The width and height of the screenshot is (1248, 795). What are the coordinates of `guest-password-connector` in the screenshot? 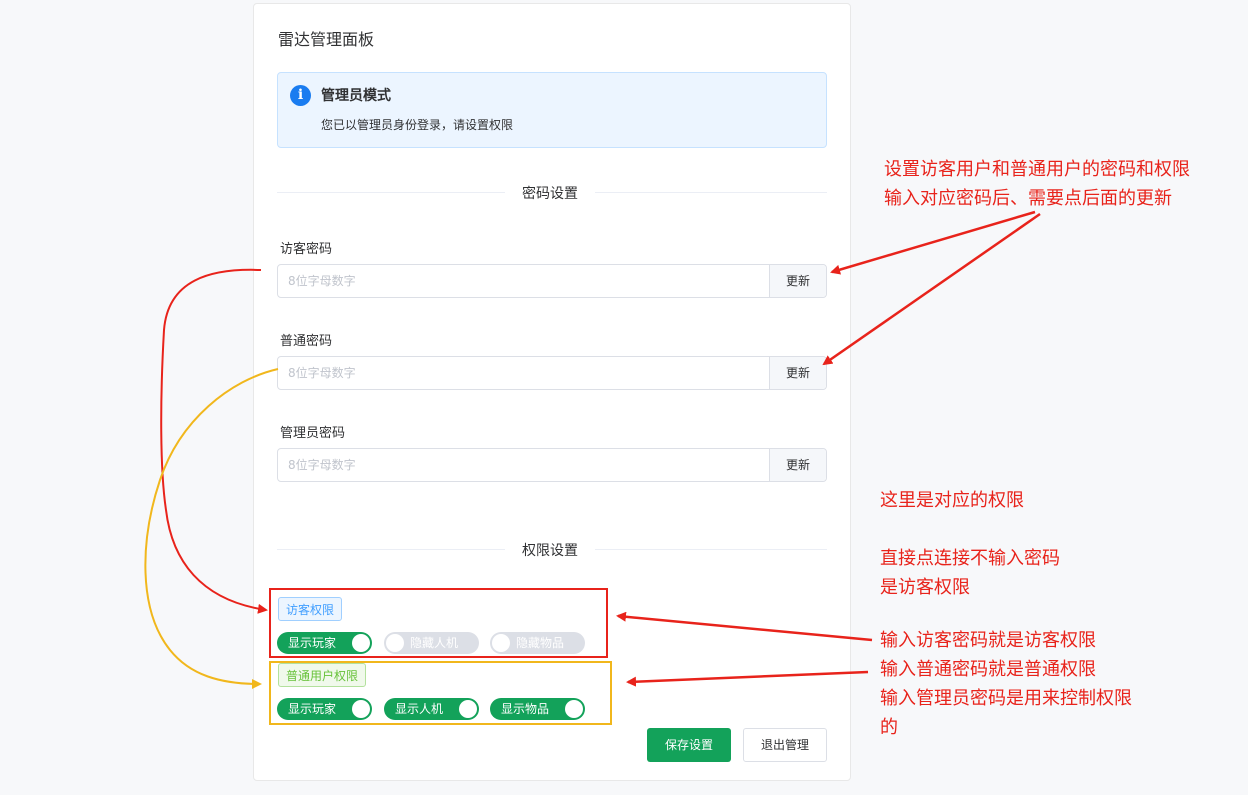 It's located at (214, 441).